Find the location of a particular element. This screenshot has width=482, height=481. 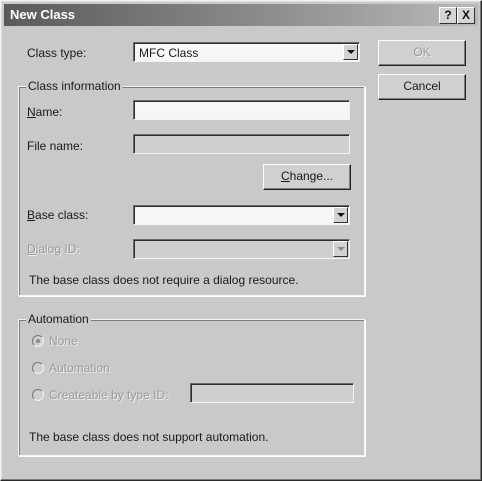

help-button: ? is located at coordinates (448, 15).